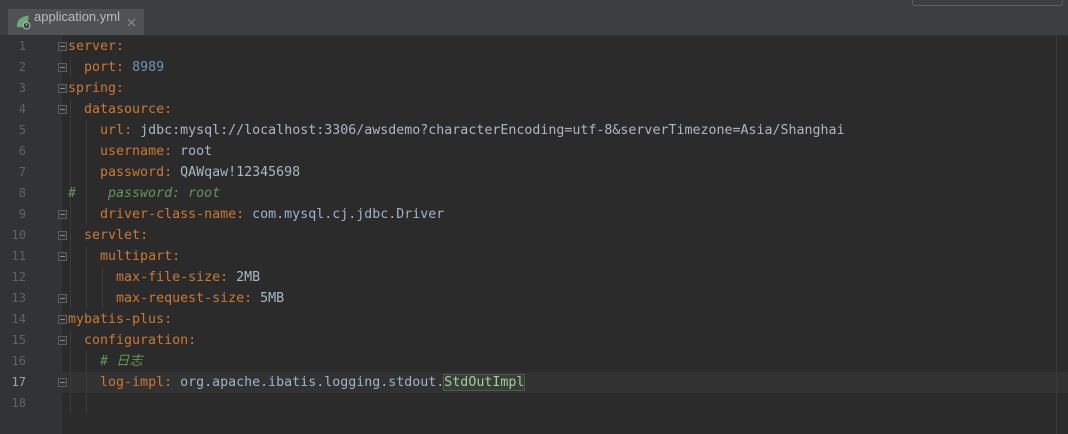 This screenshot has height=434, width=1068. What do you see at coordinates (96, 46) in the screenshot?
I see `line-text: server:` at bounding box center [96, 46].